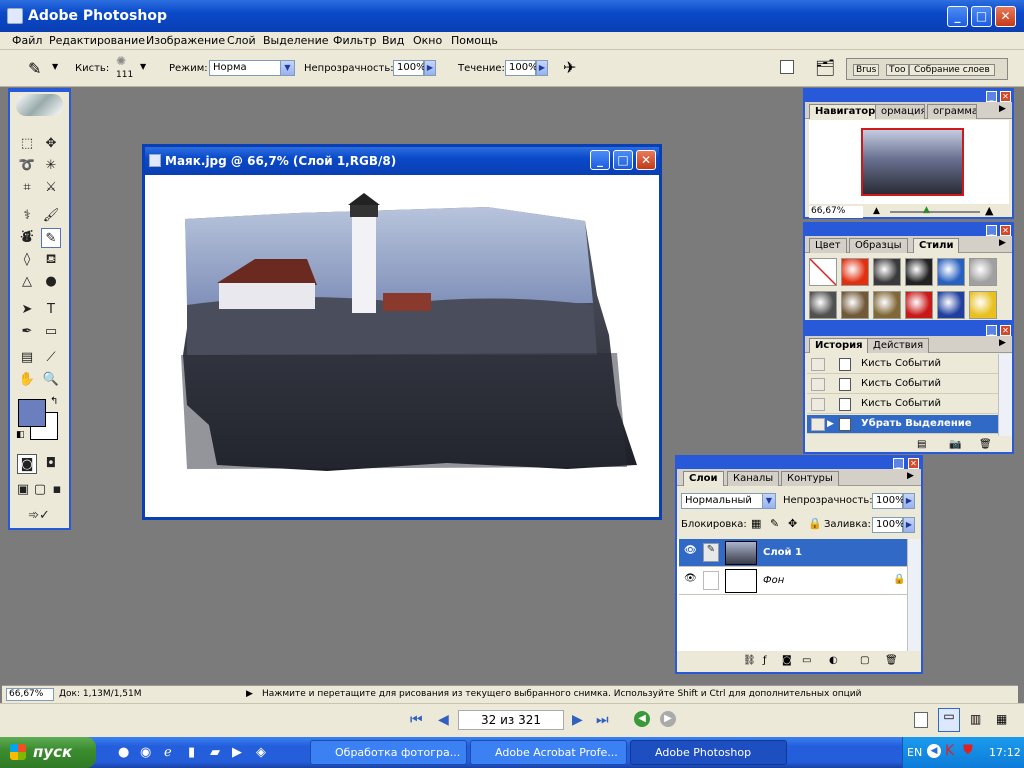  Describe the element at coordinates (27, 464) in the screenshot. I see `standard-mode-icon: ◙` at that location.